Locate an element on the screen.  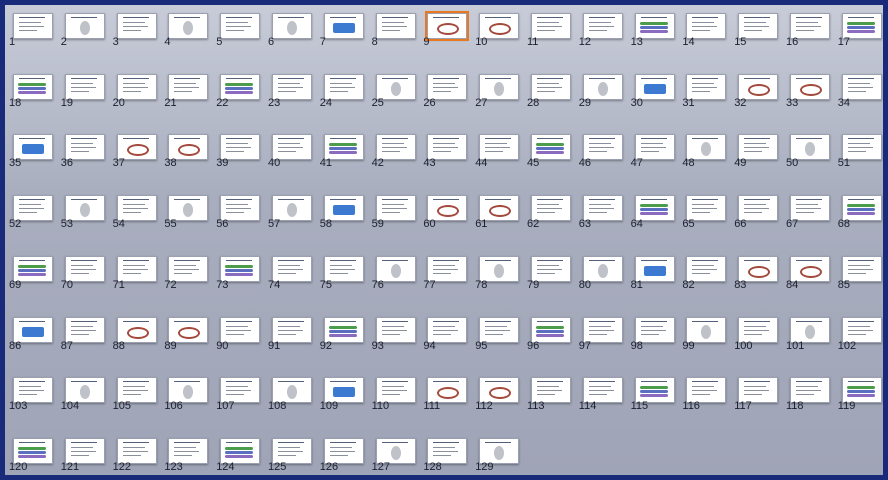
slide-24: 24 is located at coordinates (346, 102).